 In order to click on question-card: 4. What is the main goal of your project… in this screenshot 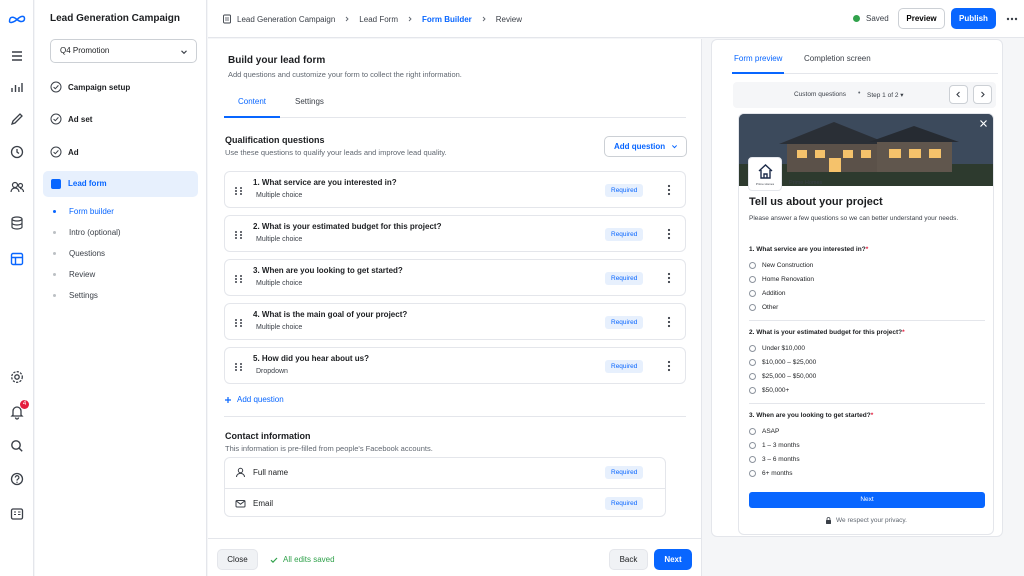, I will do `click(455, 321)`.